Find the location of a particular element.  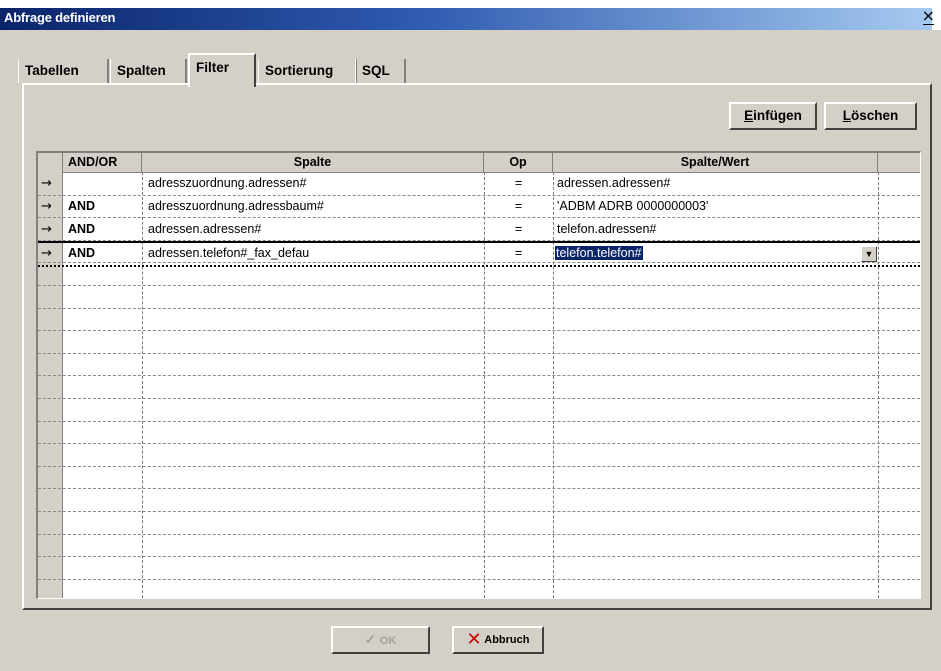

close-icon: × is located at coordinates (928, 15).